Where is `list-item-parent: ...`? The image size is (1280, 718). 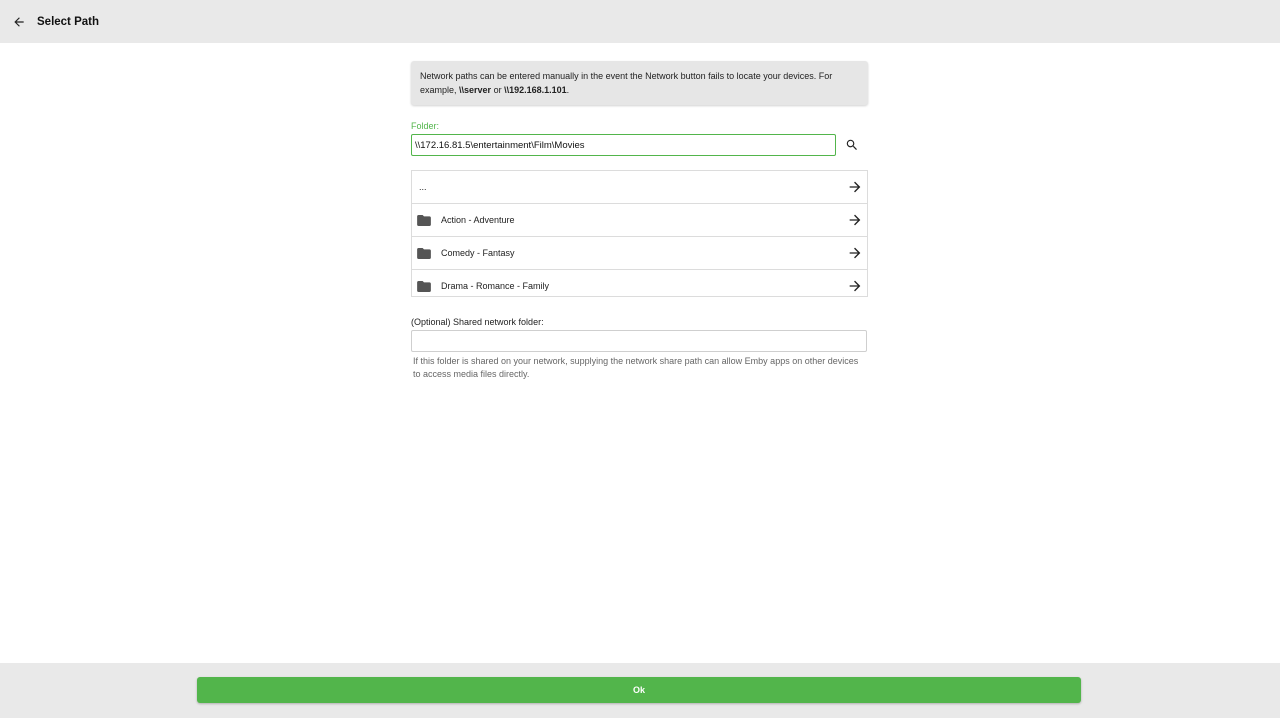 list-item-parent: ... is located at coordinates (639, 187).